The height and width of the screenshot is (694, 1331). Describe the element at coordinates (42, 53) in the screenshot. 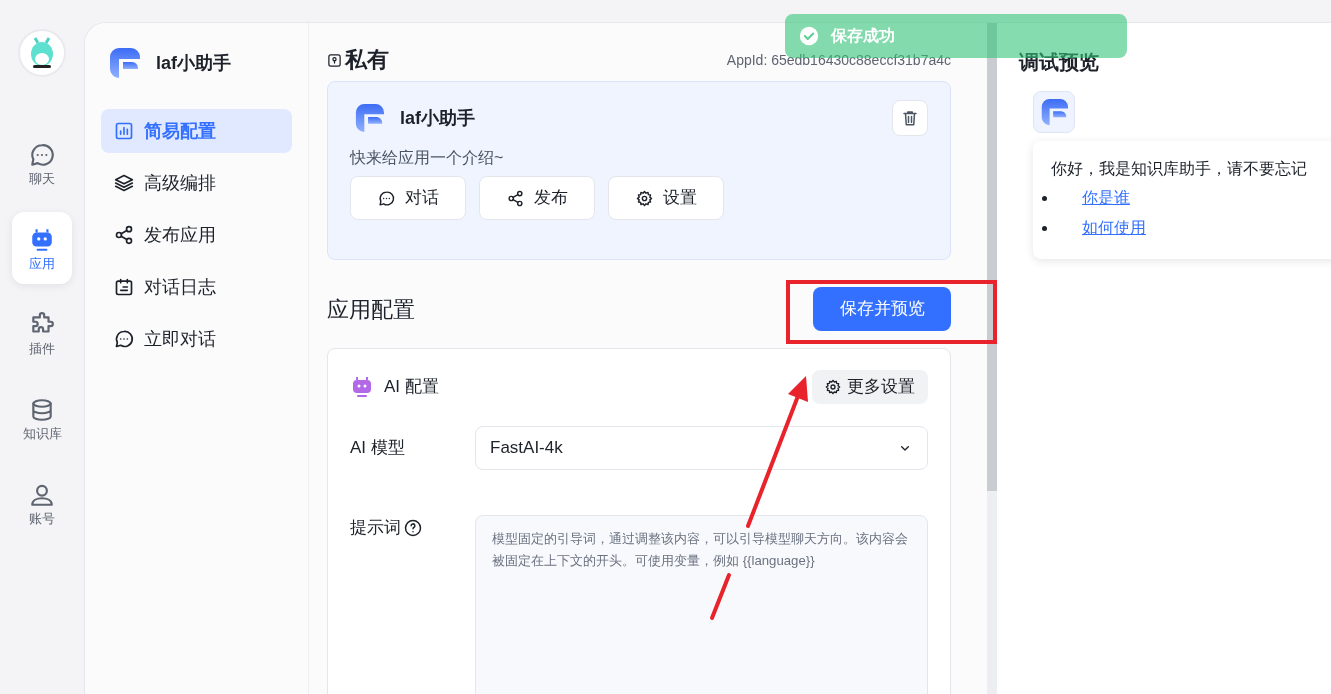

I see `avatar-icon` at that location.